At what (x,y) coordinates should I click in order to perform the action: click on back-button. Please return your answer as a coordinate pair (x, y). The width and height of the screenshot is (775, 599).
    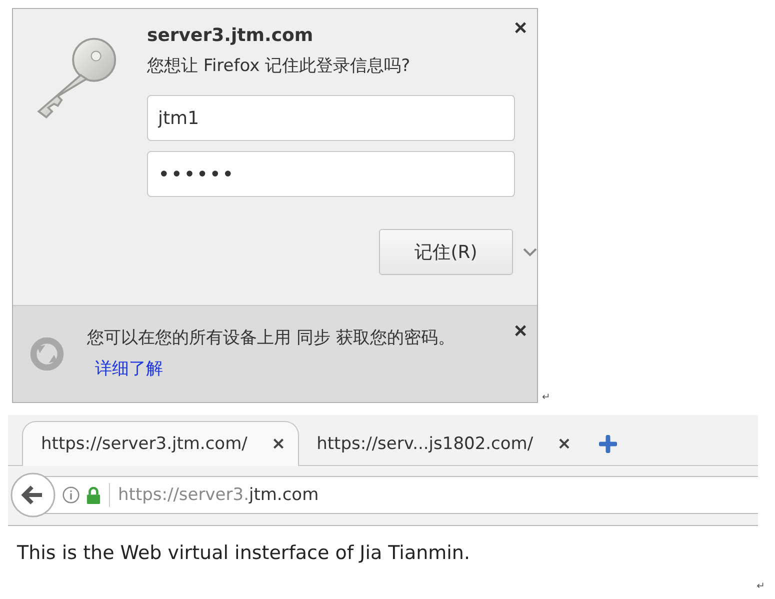
    Looking at the image, I should click on (33, 495).